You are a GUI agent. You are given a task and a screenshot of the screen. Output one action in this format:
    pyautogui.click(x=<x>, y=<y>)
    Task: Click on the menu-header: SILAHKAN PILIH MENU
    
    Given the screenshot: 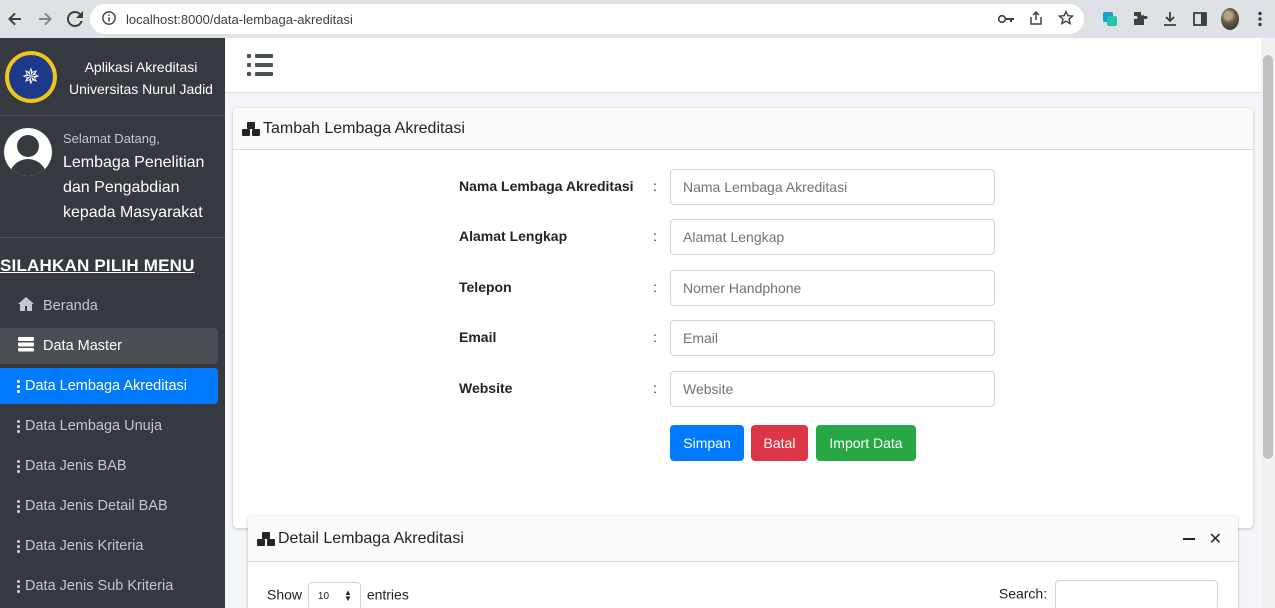 What is the action you would take?
    pyautogui.click(x=97, y=265)
    